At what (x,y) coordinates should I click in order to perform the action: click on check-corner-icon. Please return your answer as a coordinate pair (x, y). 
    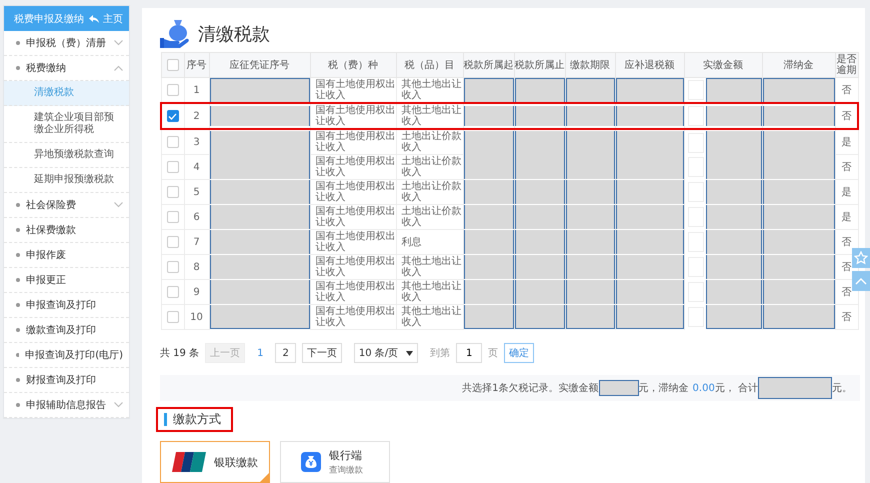
    Looking at the image, I should click on (264, 477).